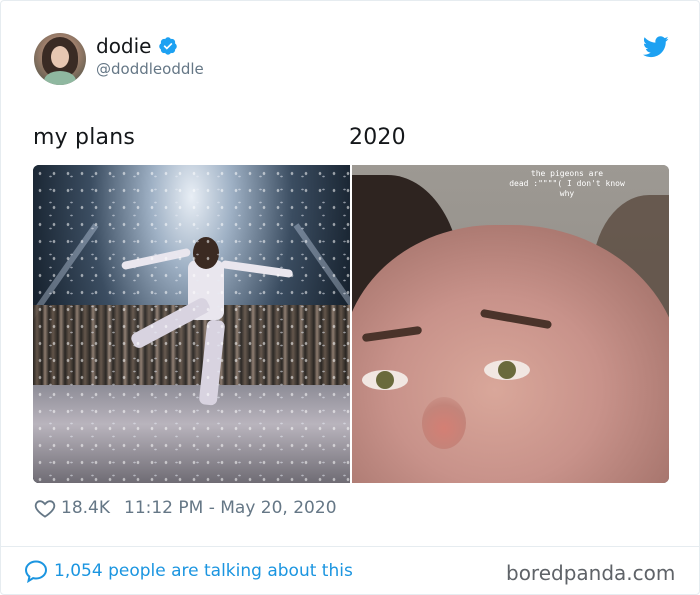  I want to click on divider-line, so click(350, 546).